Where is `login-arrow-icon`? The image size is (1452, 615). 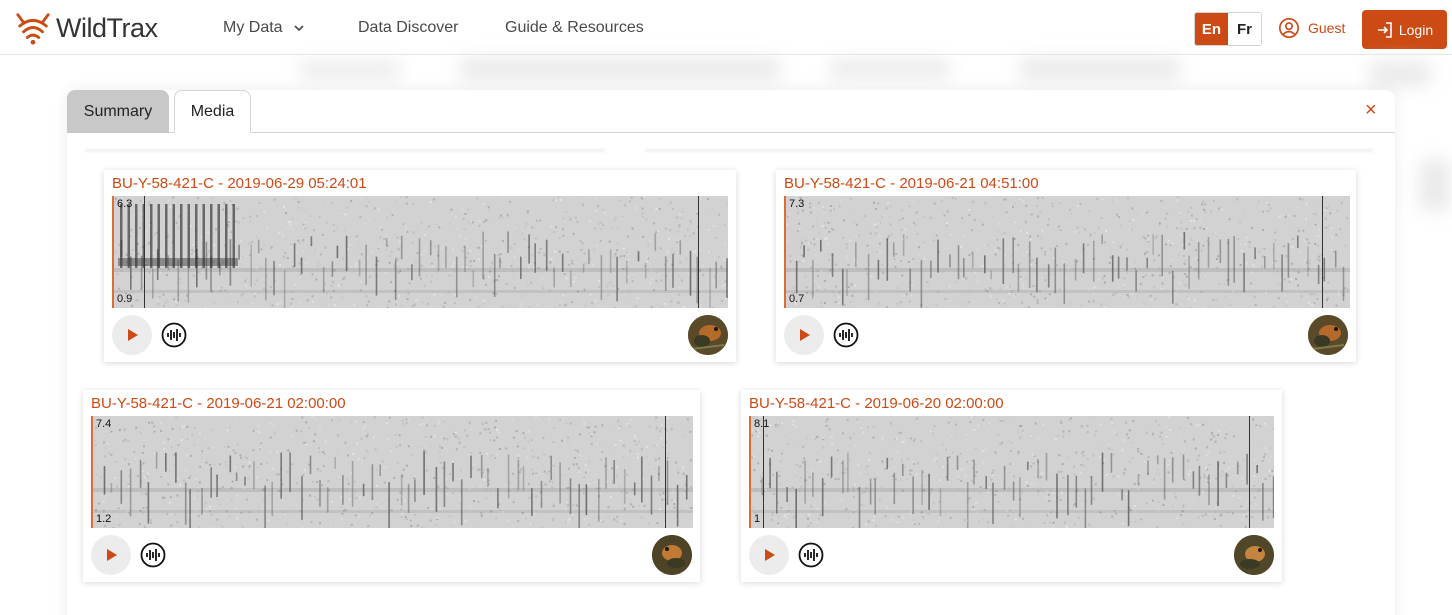
login-arrow-icon is located at coordinates (1384, 29).